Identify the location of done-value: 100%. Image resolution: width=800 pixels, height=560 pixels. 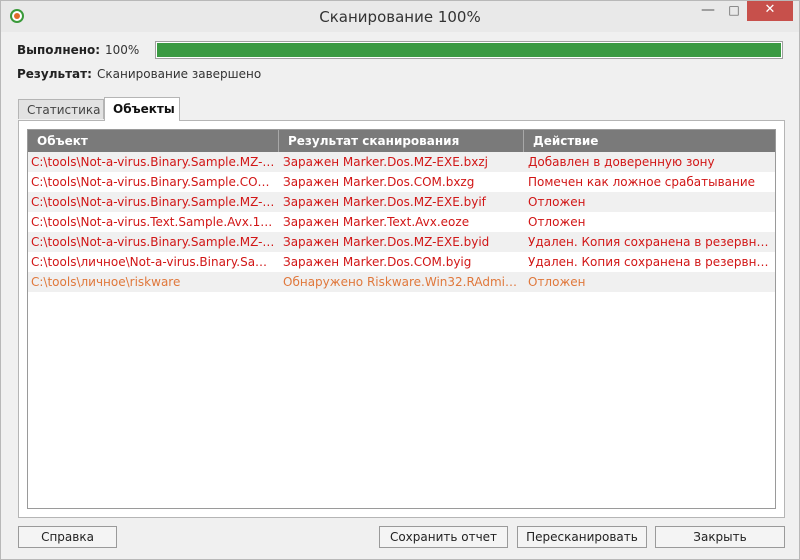
(122, 50).